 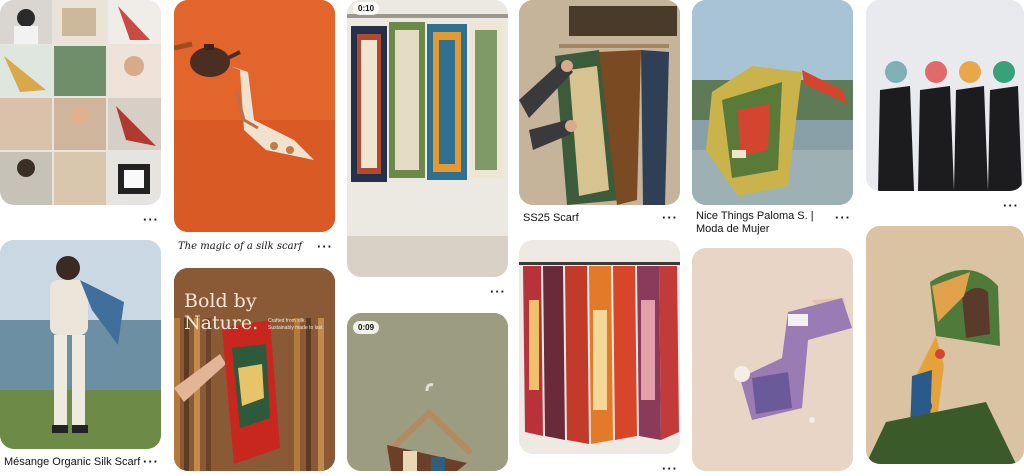 I want to click on video-duration-badge: 0:09, so click(x=366, y=327).